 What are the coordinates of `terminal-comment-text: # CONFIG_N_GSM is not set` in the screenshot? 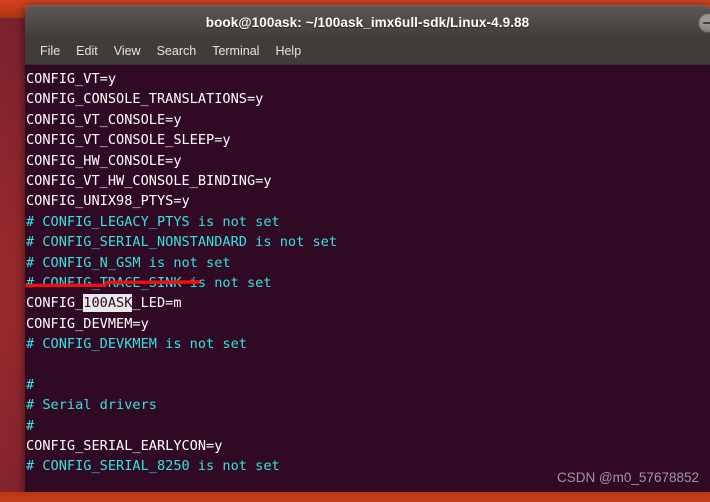 It's located at (128, 262).